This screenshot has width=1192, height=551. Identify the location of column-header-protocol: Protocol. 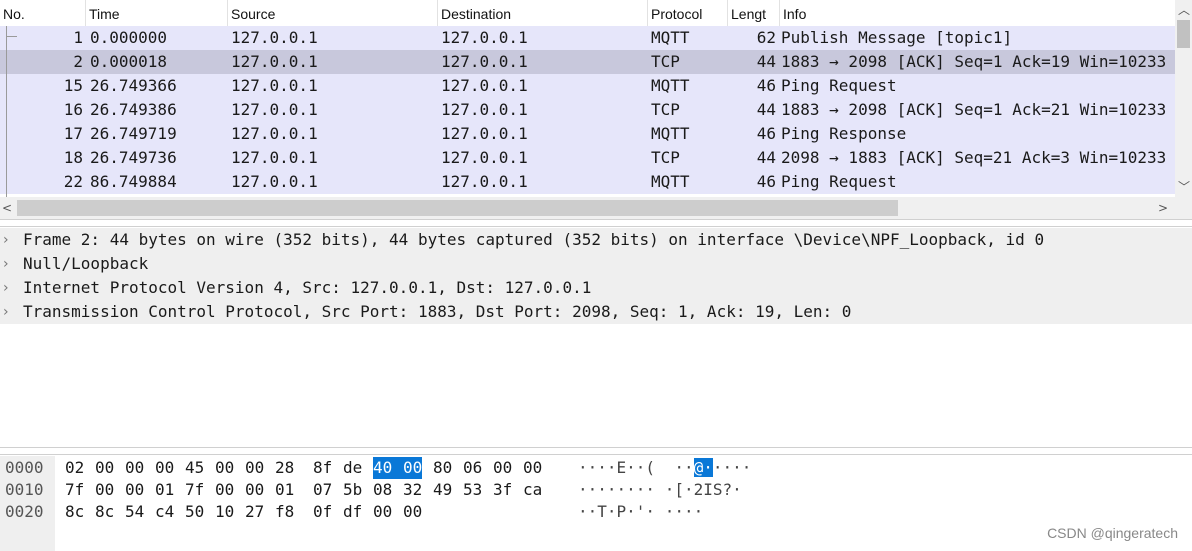
(688, 13).